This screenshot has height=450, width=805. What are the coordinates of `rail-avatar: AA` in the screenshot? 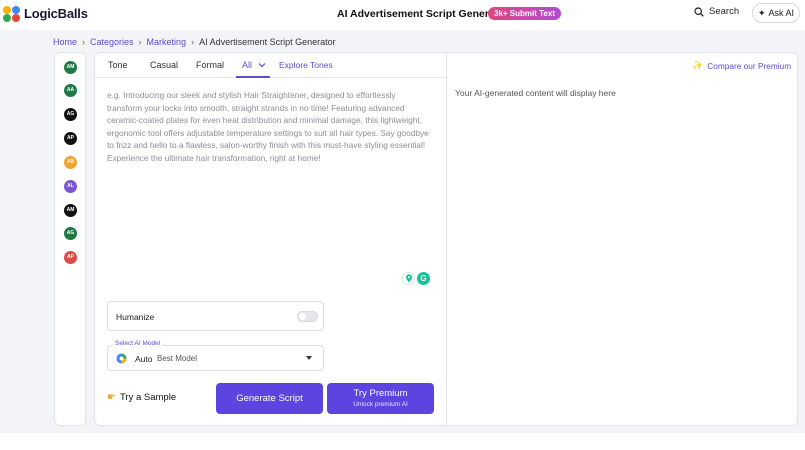 It's located at (70, 90).